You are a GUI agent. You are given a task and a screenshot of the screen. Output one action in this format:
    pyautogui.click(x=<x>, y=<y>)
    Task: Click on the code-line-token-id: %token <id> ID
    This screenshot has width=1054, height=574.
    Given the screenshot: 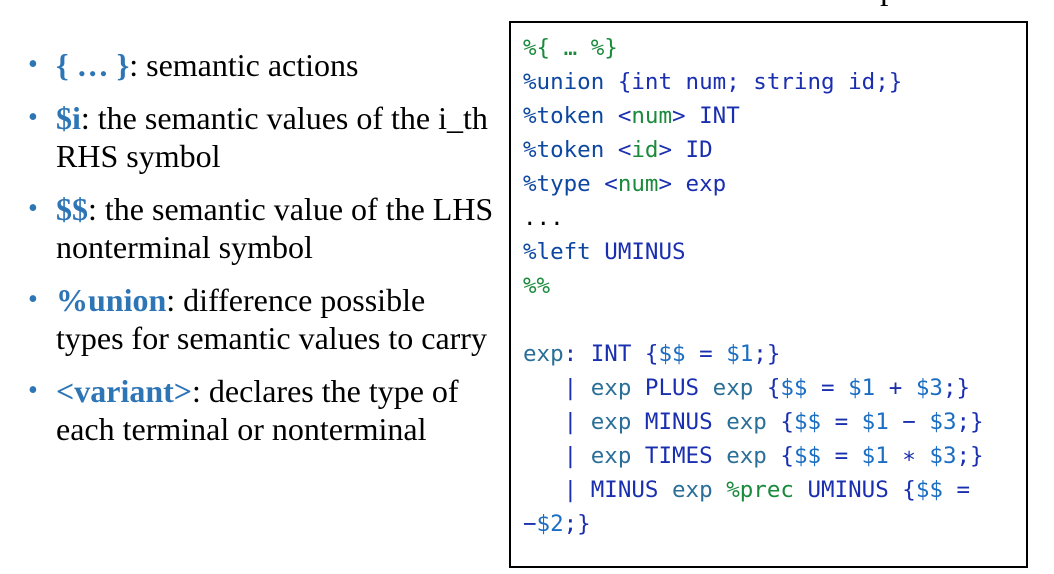 What is the action you would take?
    pyautogui.click(x=774, y=150)
    